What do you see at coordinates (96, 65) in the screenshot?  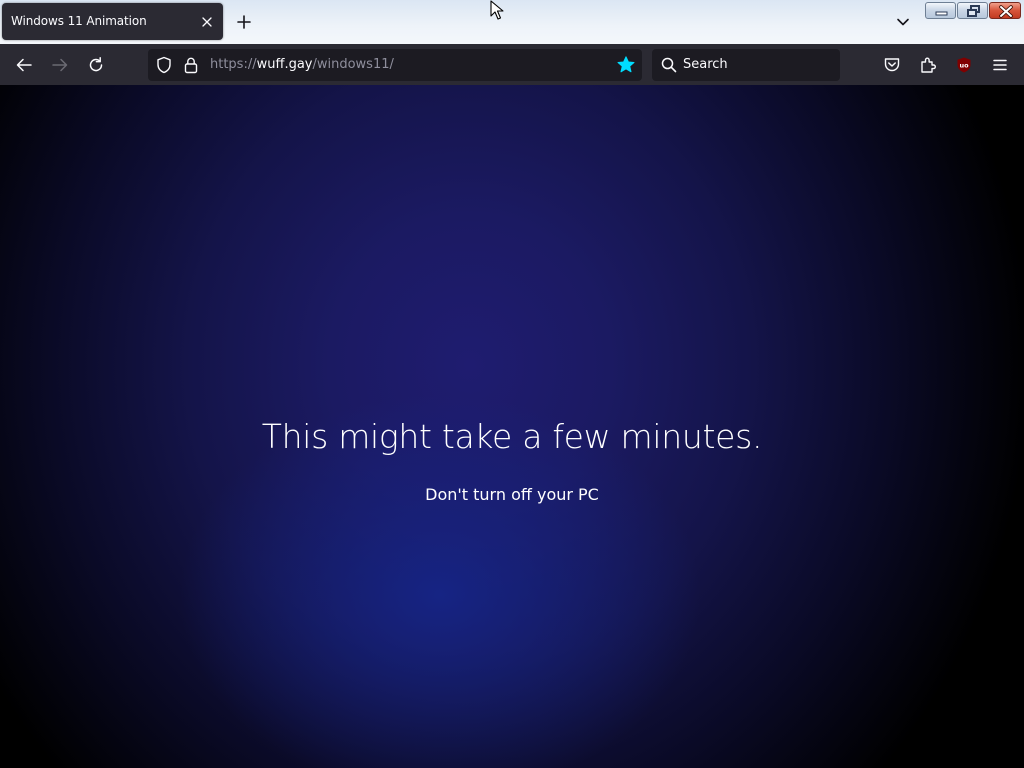 I see `reload-icon` at bounding box center [96, 65].